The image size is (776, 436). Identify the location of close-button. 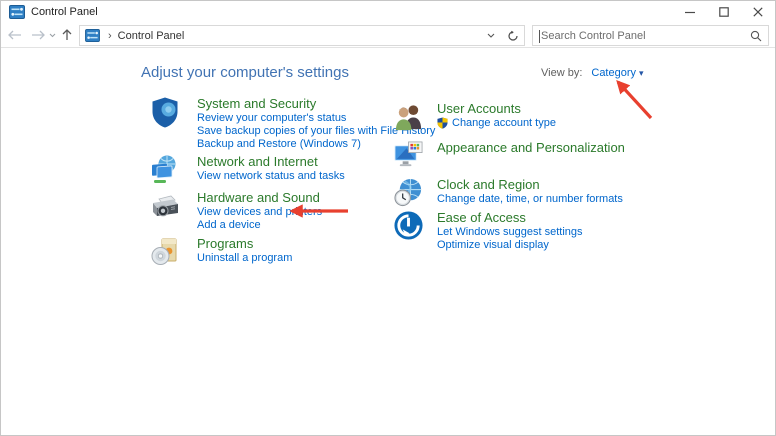
(758, 12).